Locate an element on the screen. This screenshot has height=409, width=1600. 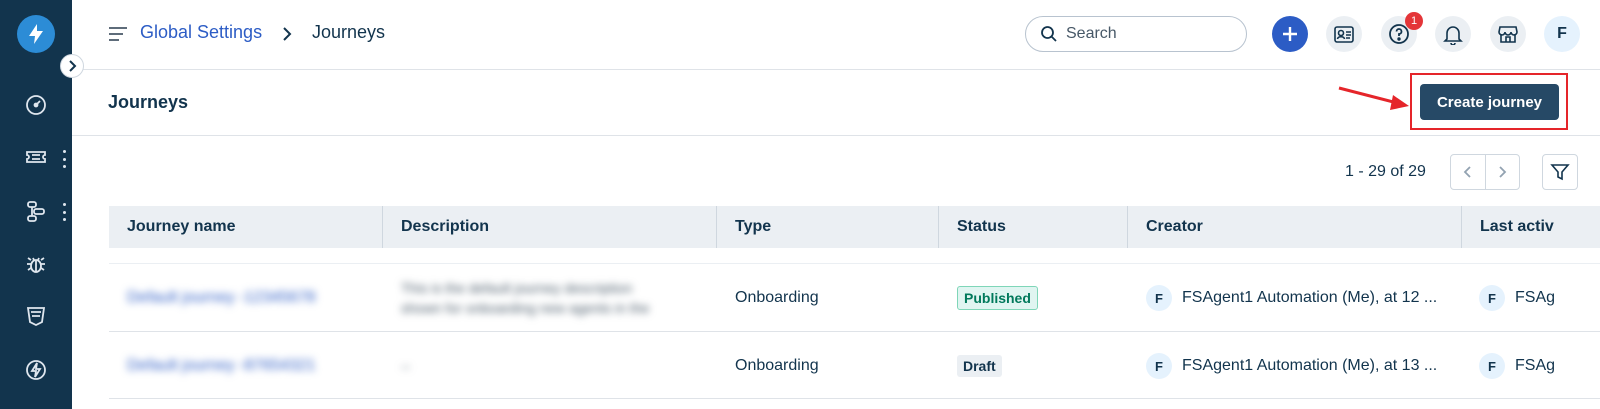
breadcrumb-journeys: Journeys is located at coordinates (349, 32).